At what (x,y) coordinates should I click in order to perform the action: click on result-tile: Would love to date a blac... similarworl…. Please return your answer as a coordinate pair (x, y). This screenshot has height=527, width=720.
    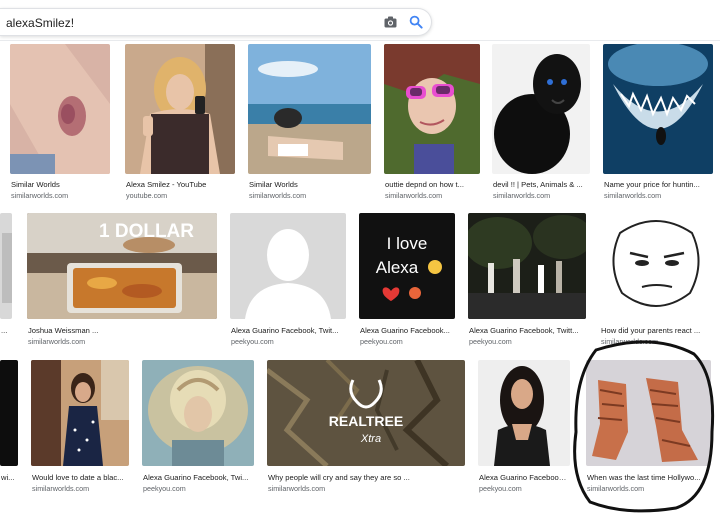
    Looking at the image, I should click on (80, 427).